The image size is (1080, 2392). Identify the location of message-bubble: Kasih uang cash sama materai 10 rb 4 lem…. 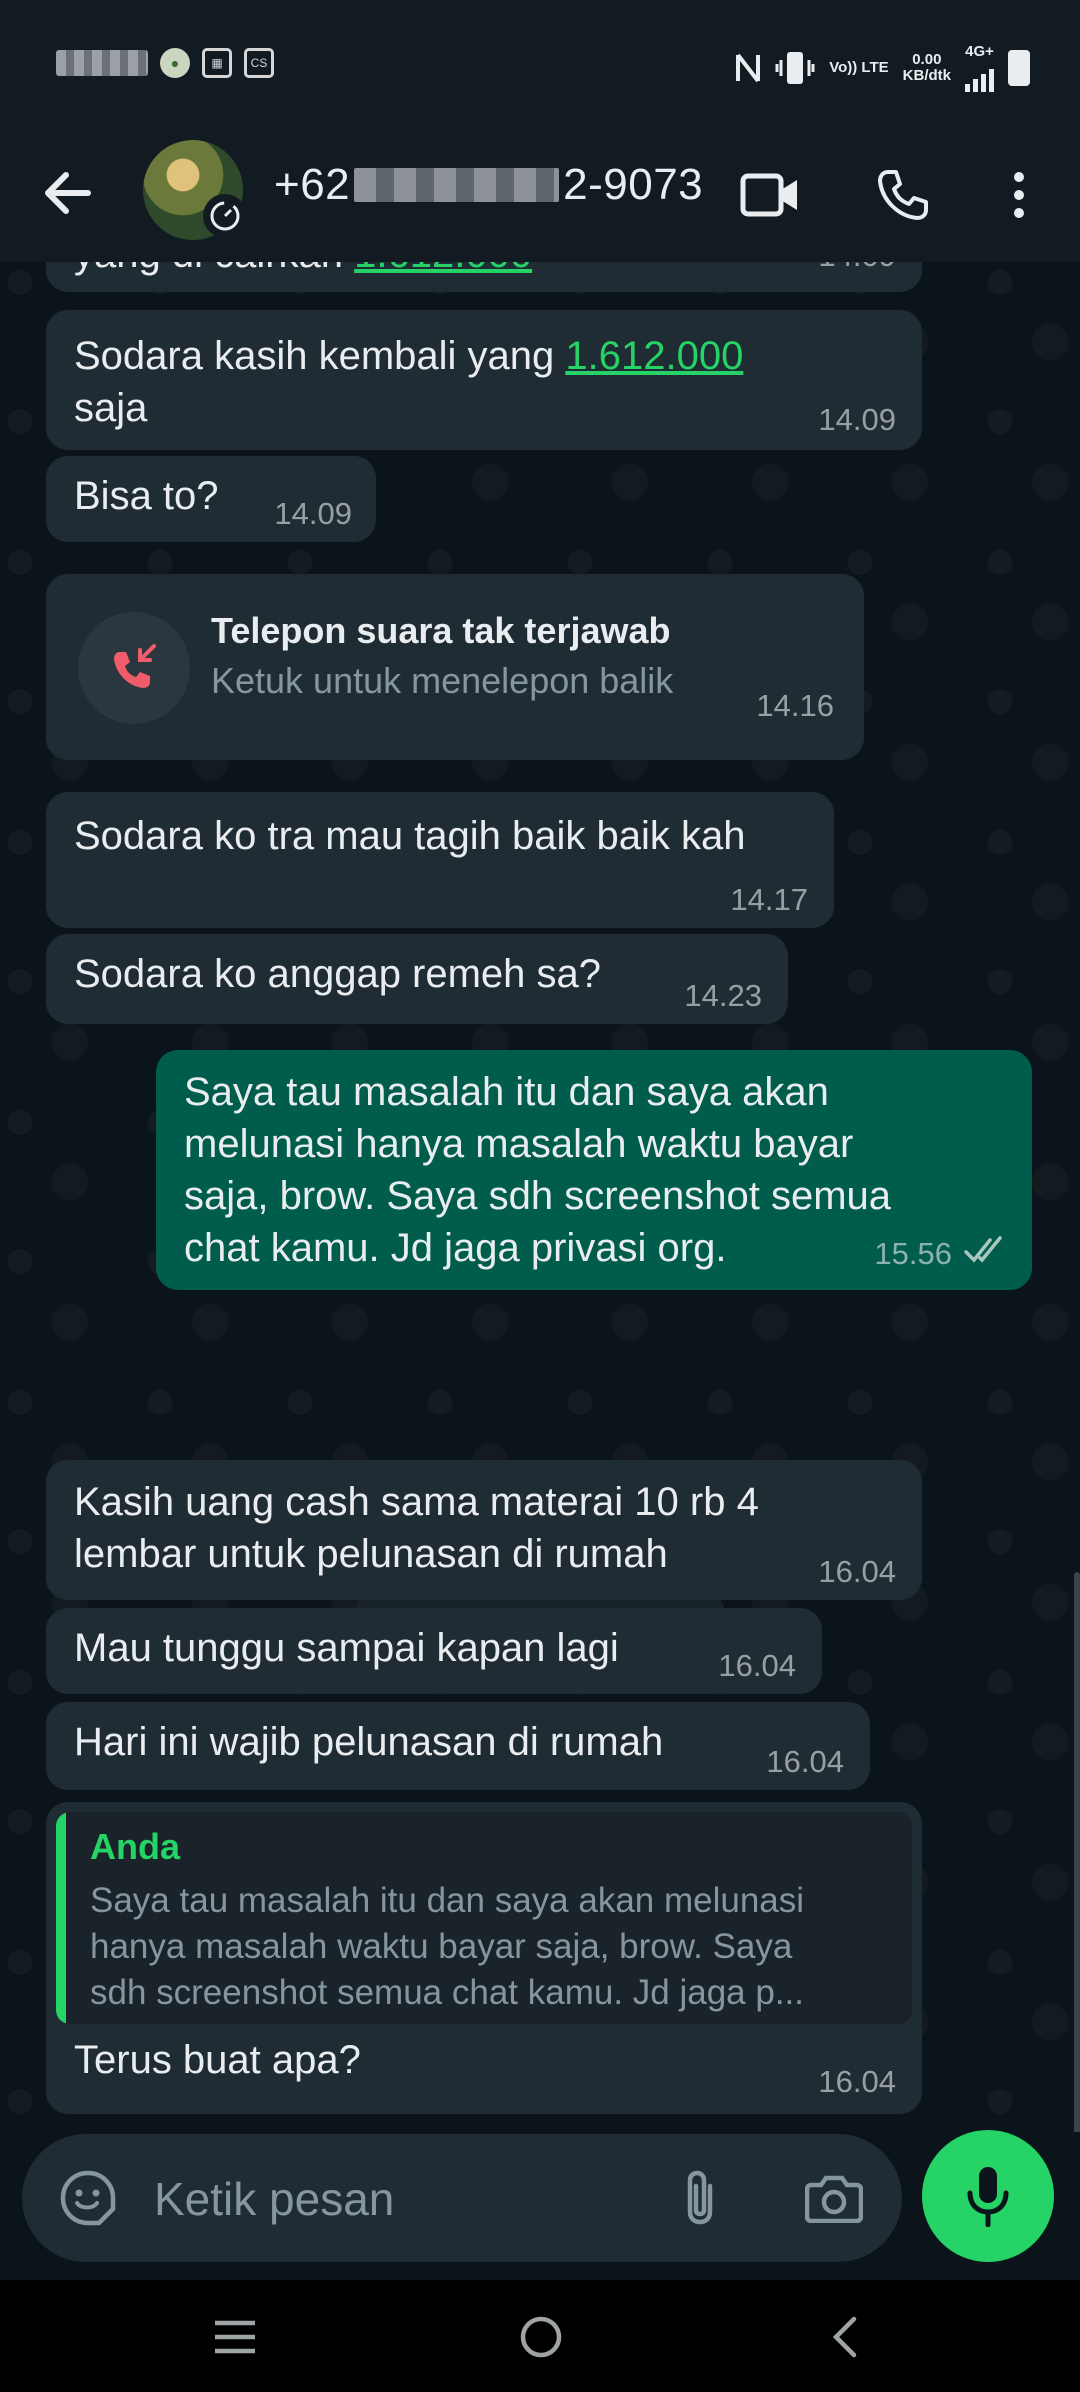
(484, 1530).